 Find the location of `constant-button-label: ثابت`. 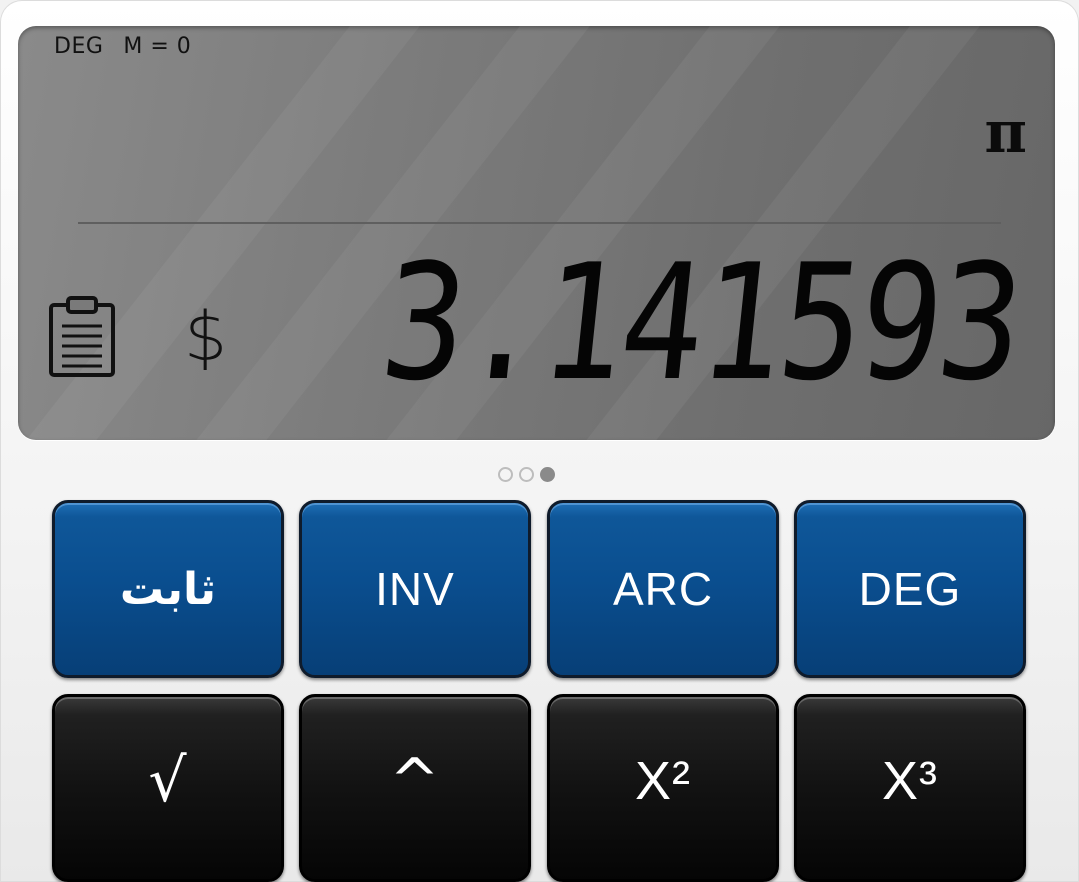

constant-button-label: ثابت is located at coordinates (168, 589).